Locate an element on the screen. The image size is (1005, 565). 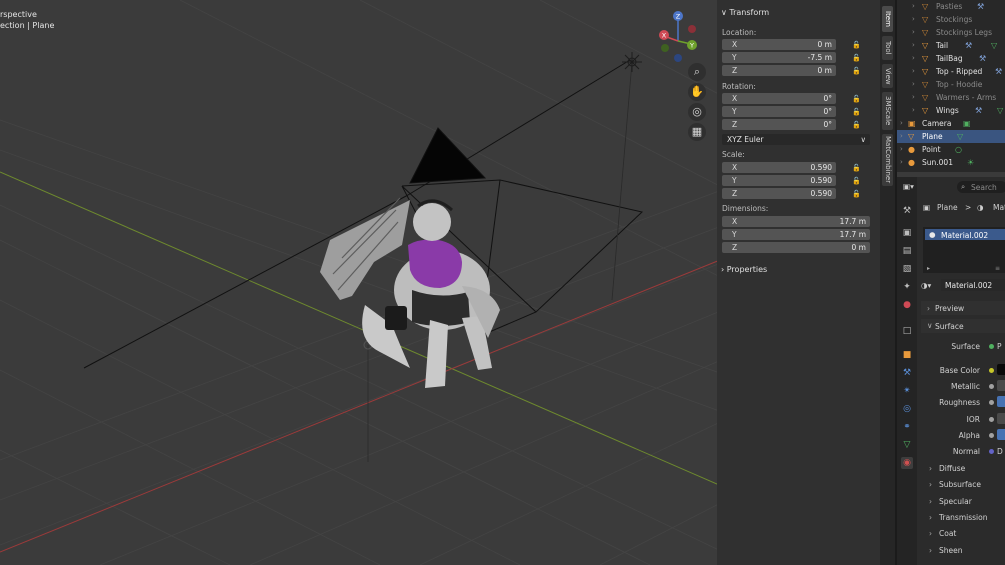
material-tab-icon: ◉ is located at coordinates (907, 463).